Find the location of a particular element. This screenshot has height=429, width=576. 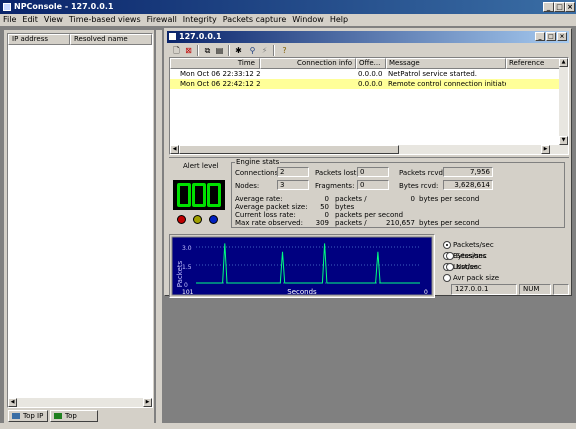

close-button: × is located at coordinates (570, 7).